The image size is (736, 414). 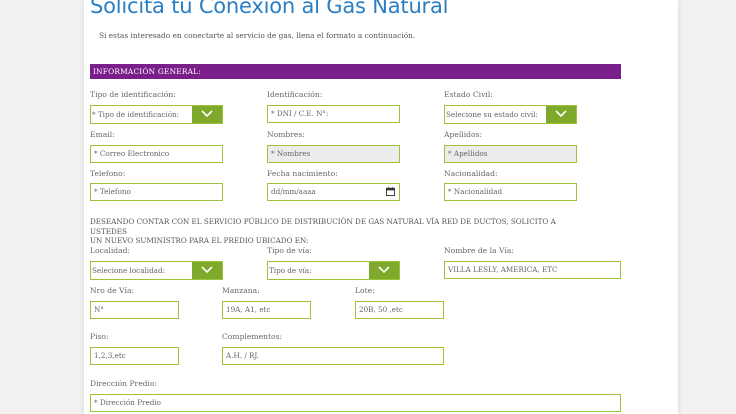 I want to click on label-identificacion: Identificación:, so click(x=295, y=94).